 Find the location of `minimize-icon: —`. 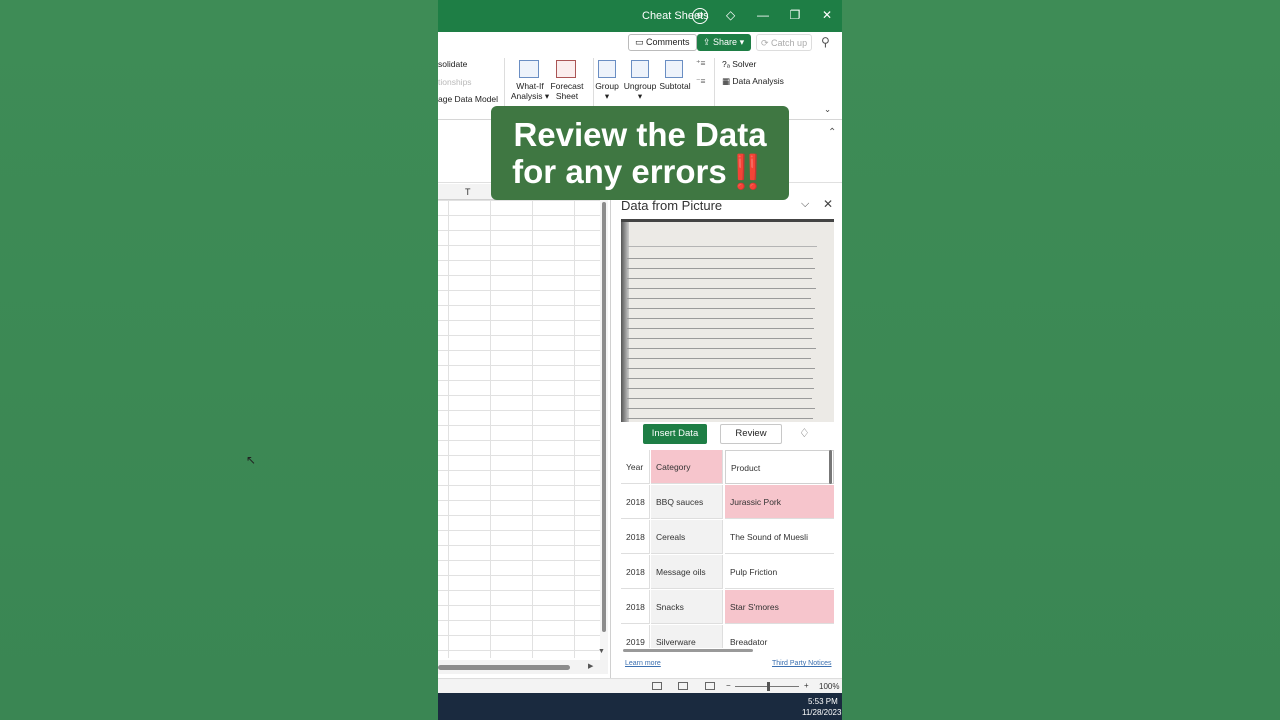

minimize-icon: — is located at coordinates (763, 15).